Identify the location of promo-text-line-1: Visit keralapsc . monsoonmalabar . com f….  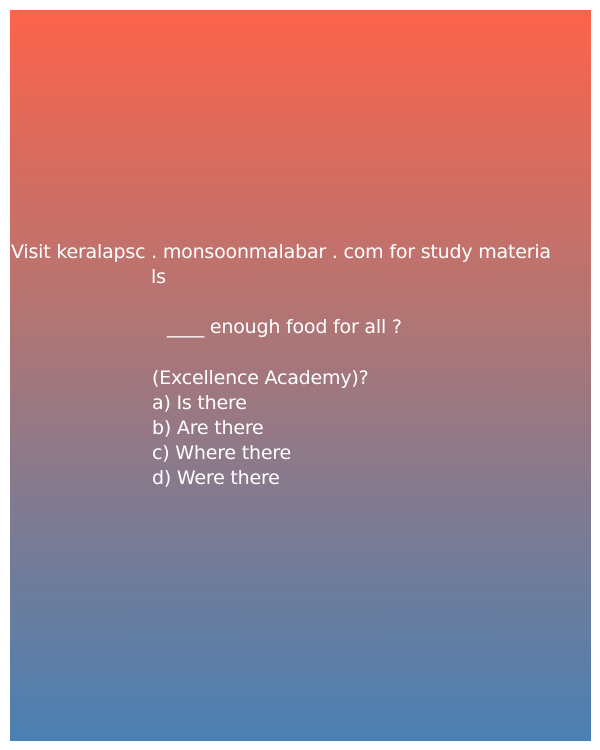
(281, 252).